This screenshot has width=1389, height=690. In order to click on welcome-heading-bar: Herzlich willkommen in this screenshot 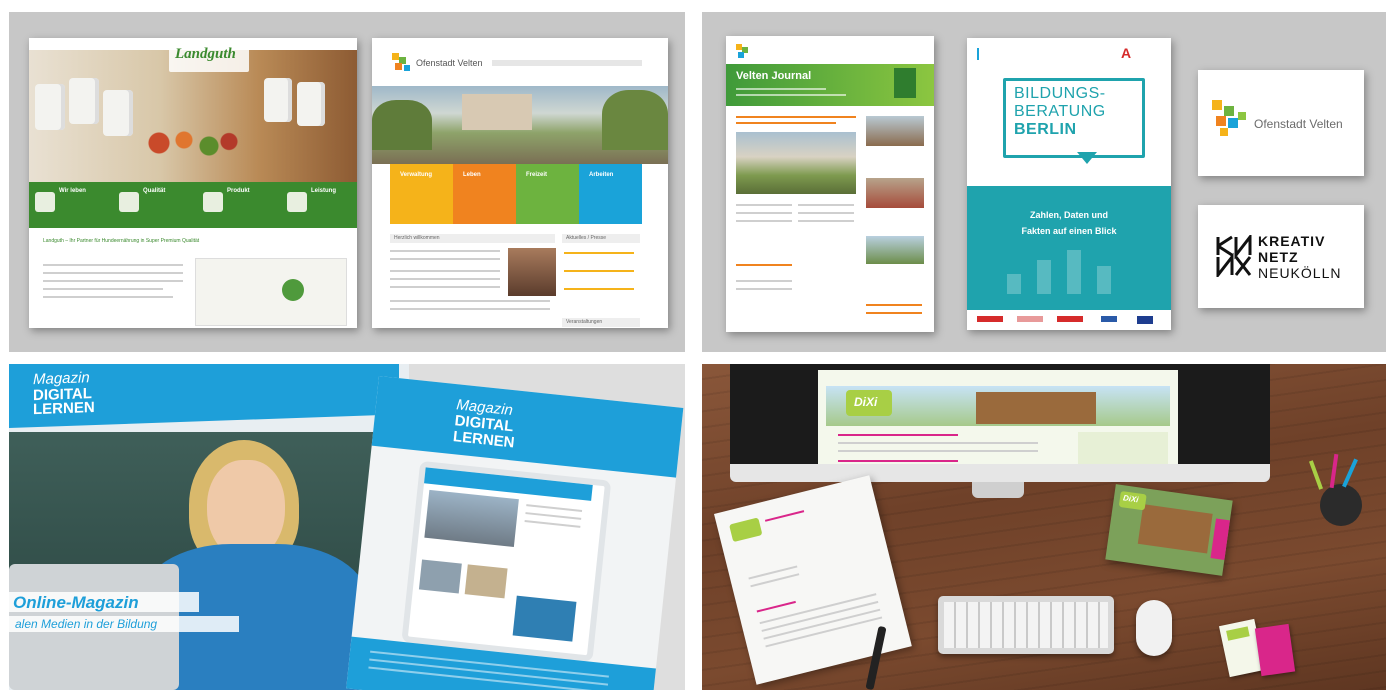, I will do `click(472, 238)`.